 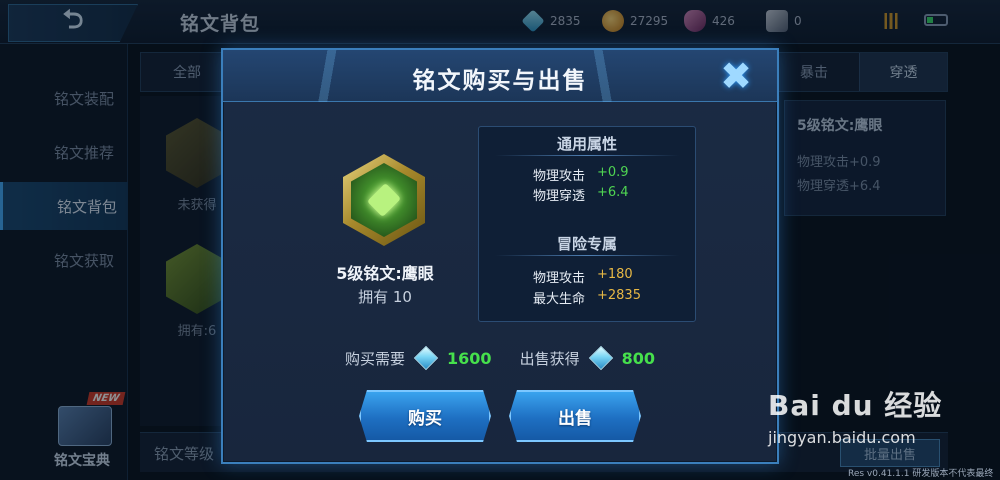 What do you see at coordinates (587, 297) in the screenshot?
I see `attr-row: 最大生命 +2835` at bounding box center [587, 297].